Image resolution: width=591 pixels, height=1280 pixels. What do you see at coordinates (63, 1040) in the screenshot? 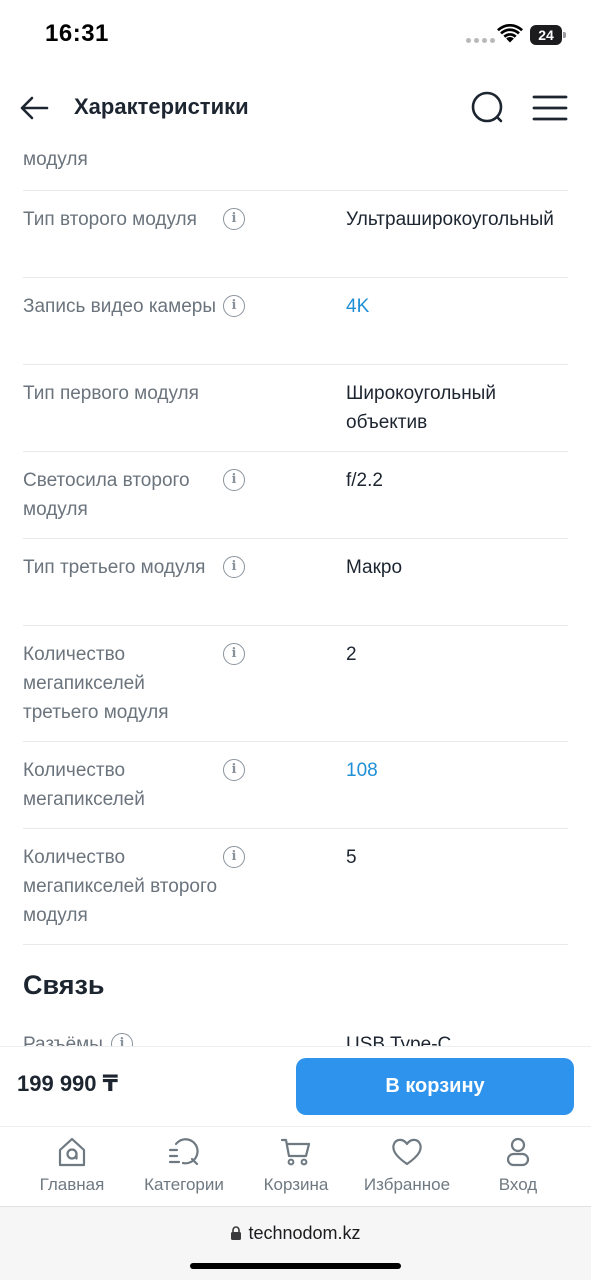
I see `spec-label: Разъёмы` at bounding box center [63, 1040].